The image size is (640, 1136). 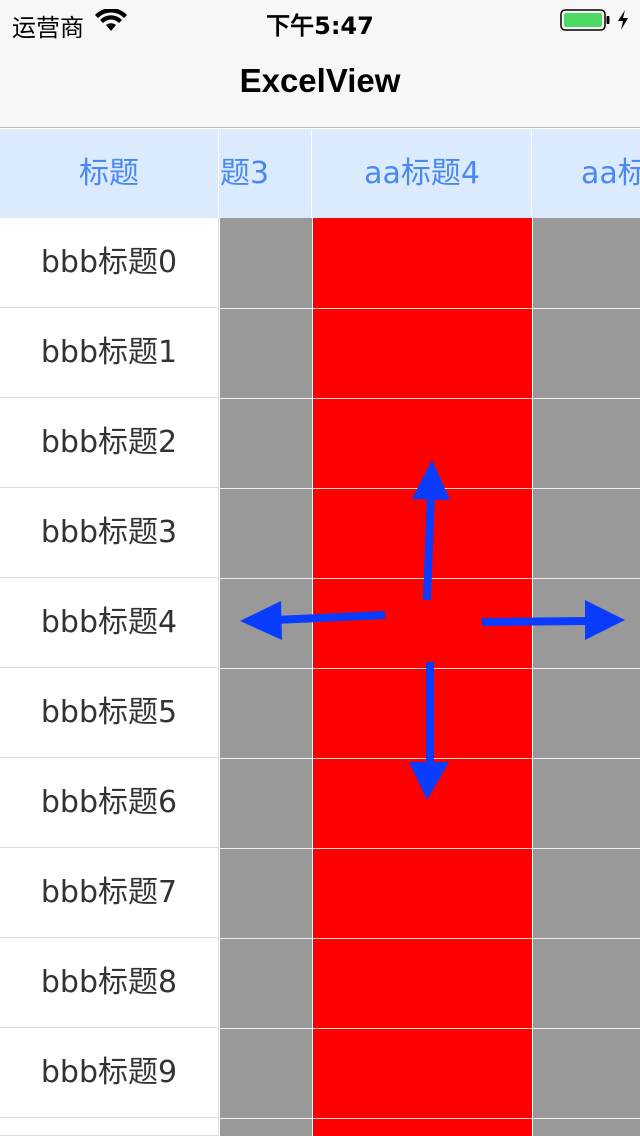 What do you see at coordinates (109, 803) in the screenshot?
I see `row-label: bbb标题6` at bounding box center [109, 803].